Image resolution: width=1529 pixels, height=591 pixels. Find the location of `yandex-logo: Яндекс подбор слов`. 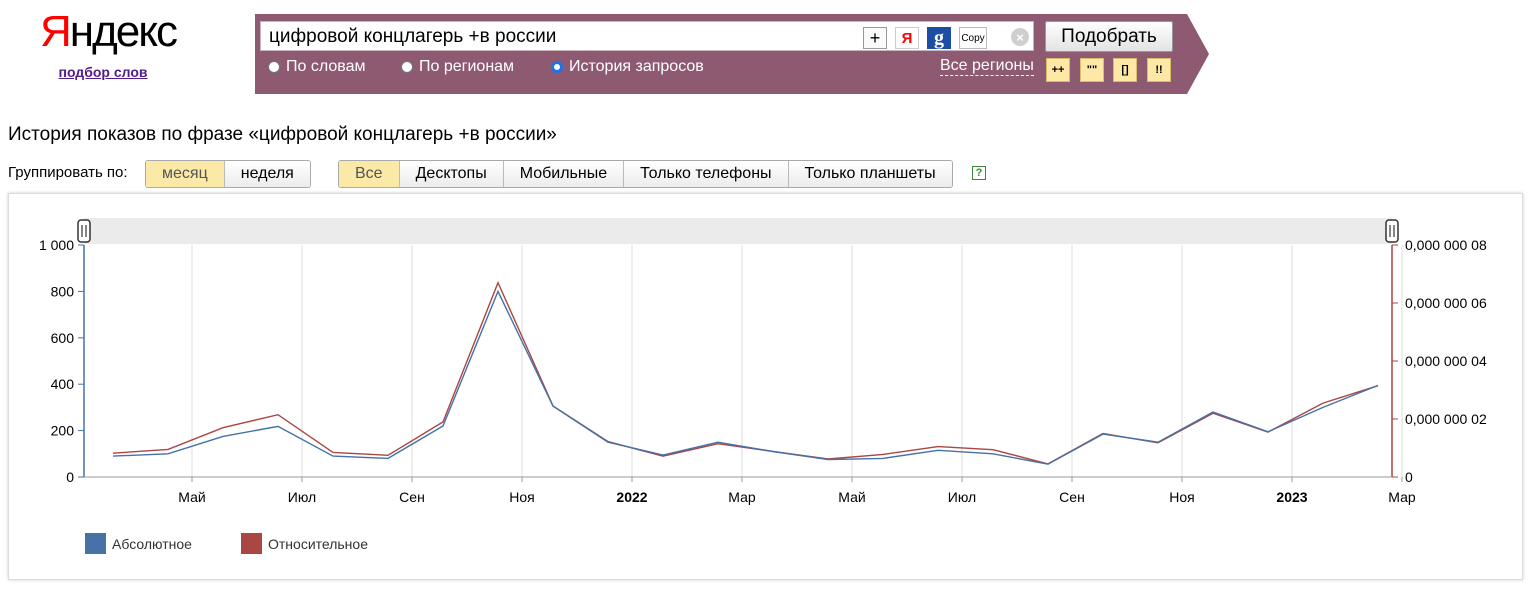

yandex-logo: Яндекс подбор слов is located at coordinates (109, 43).